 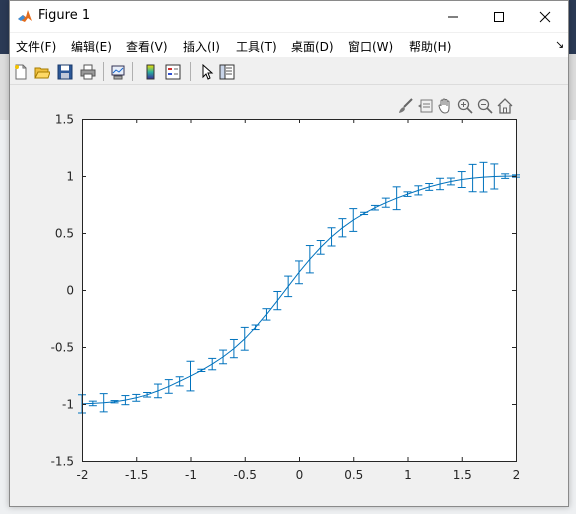 I want to click on x-tick-label: -1.5, so click(x=136, y=475).